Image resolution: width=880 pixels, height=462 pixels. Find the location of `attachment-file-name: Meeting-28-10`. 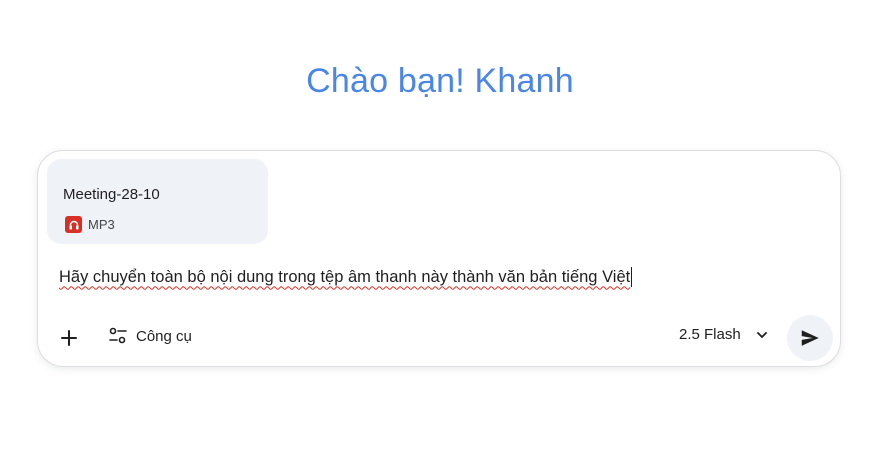

attachment-file-name: Meeting-28-10 is located at coordinates (111, 194).